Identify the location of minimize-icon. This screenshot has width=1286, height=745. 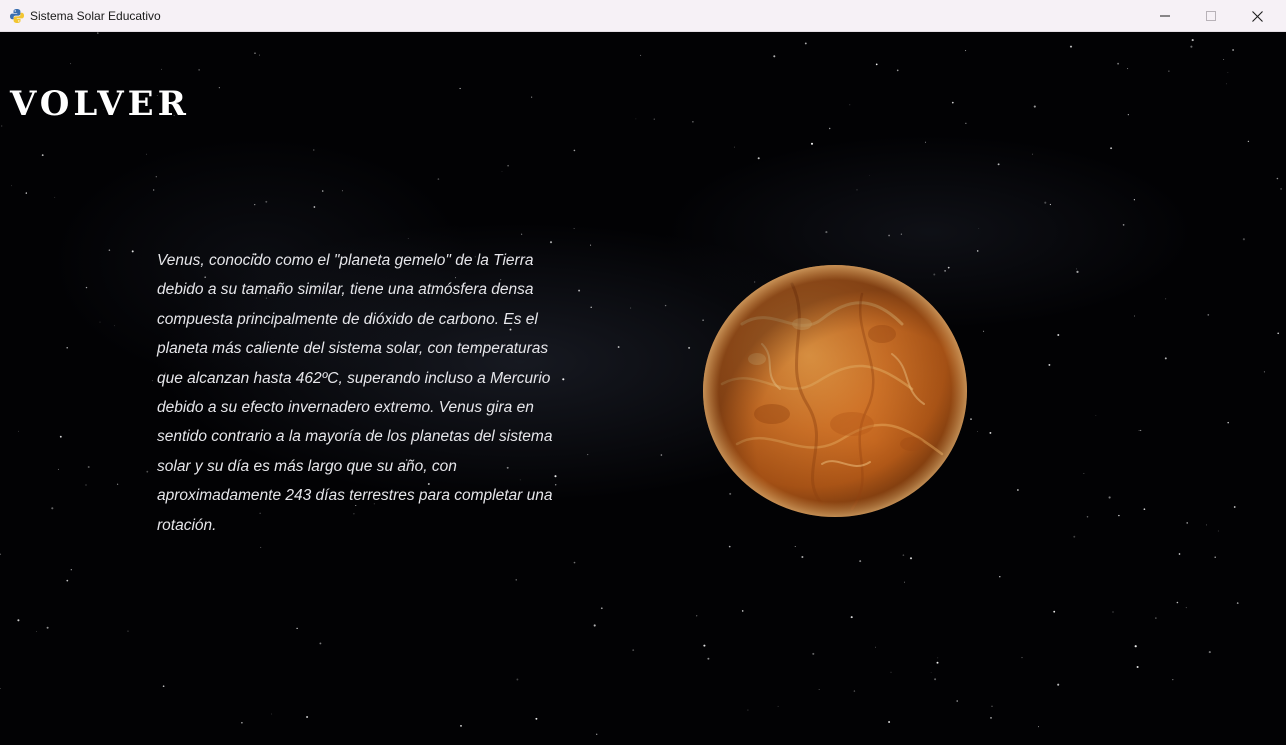
(1165, 16).